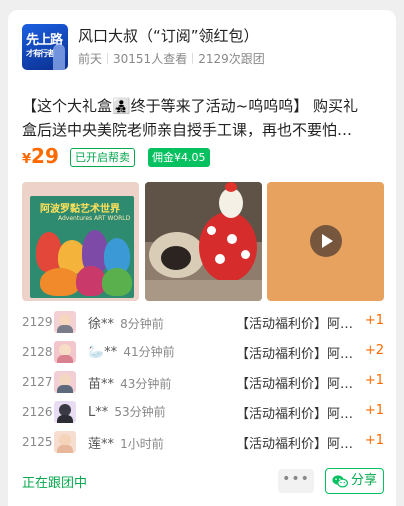 This screenshot has height=506, width=404. I want to click on buyer-name: 🦢** 41分钟前, so click(131, 351).